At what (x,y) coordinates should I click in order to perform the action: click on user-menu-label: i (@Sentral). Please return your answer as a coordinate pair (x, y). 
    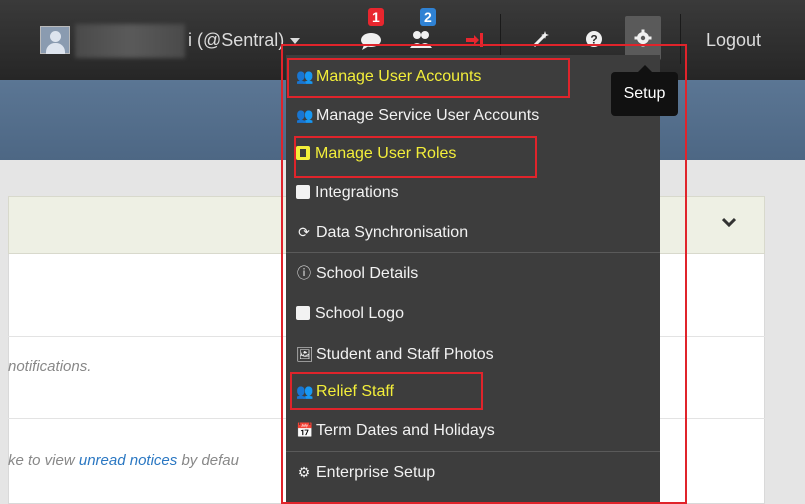
    Looking at the image, I should click on (236, 40).